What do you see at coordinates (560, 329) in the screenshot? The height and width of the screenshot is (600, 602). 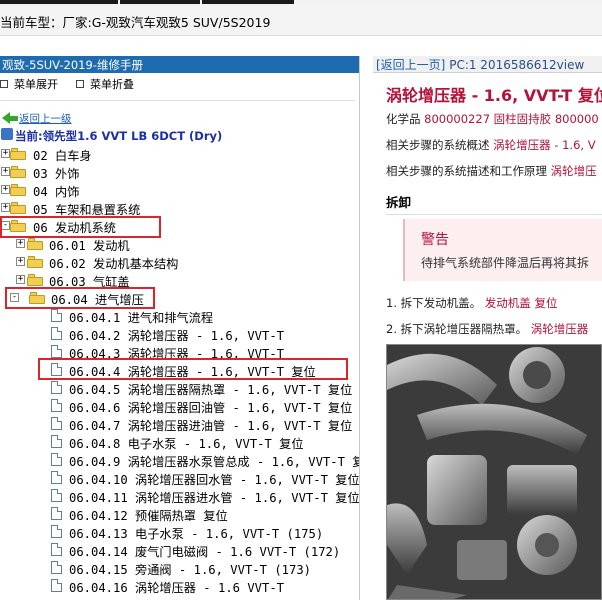 I see `step-2-link: 涡轮增压器` at bounding box center [560, 329].